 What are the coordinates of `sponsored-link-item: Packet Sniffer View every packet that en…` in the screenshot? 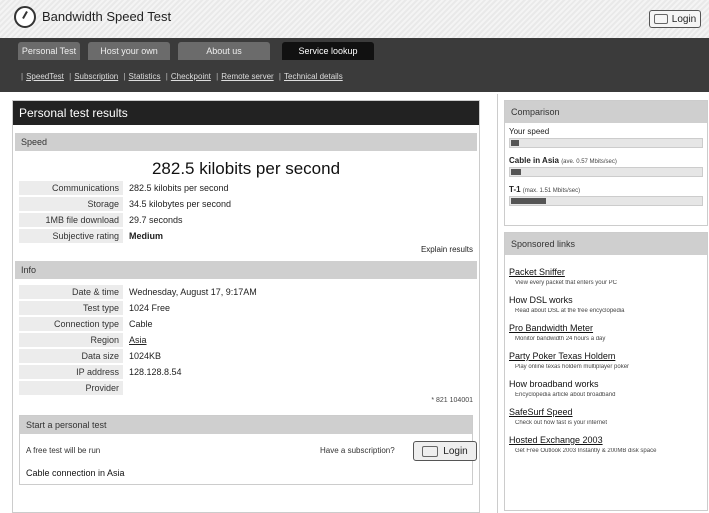 It's located at (606, 278).